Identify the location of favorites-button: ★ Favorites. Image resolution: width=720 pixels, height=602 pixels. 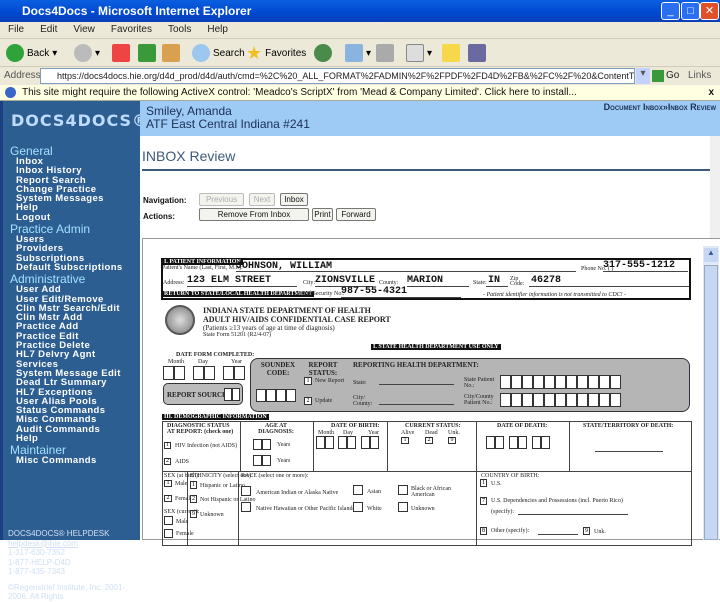
(276, 53).